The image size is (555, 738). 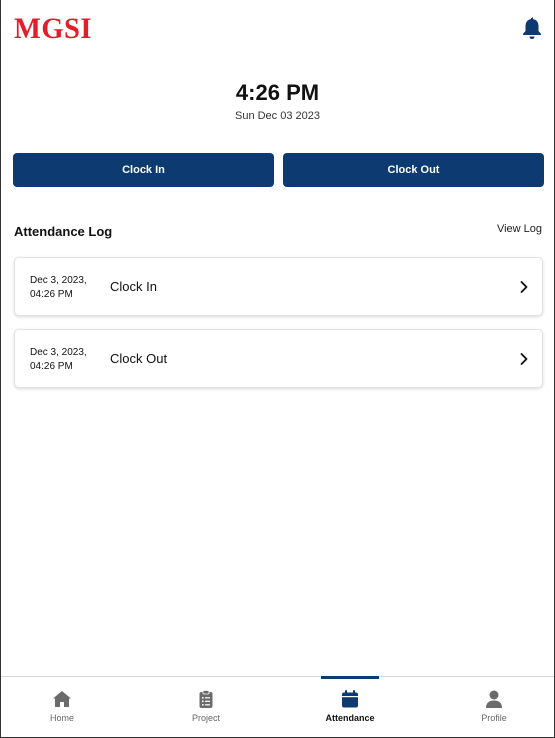 I want to click on nav-item-attendance: Attendance, so click(x=350, y=706).